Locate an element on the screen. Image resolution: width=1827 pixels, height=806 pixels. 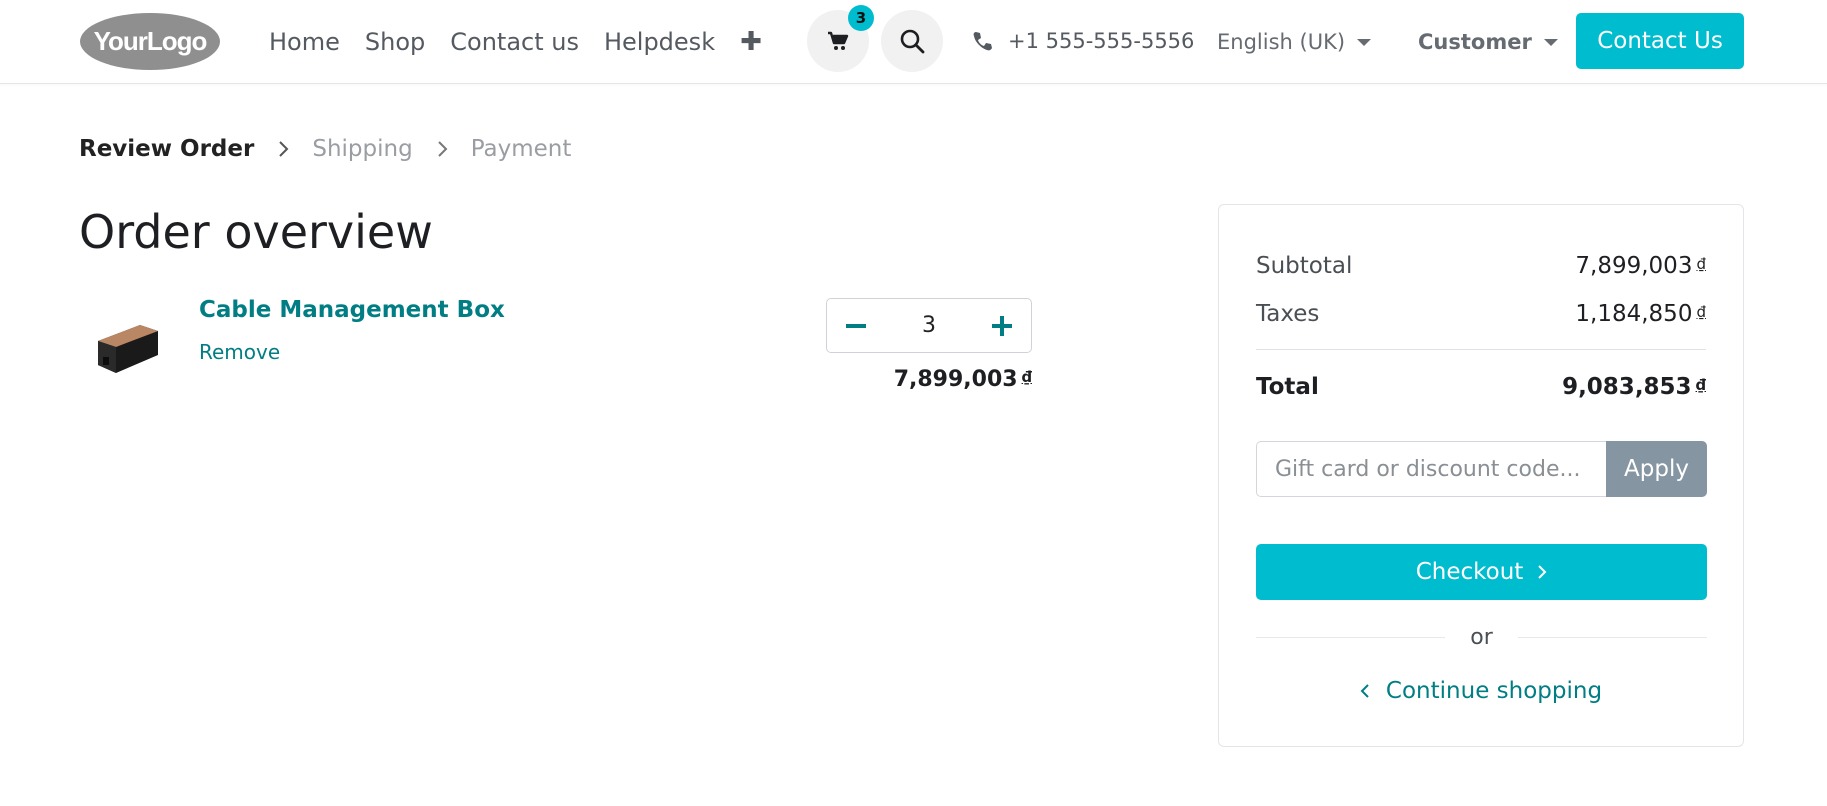
apply-button: Apply is located at coordinates (1656, 469).